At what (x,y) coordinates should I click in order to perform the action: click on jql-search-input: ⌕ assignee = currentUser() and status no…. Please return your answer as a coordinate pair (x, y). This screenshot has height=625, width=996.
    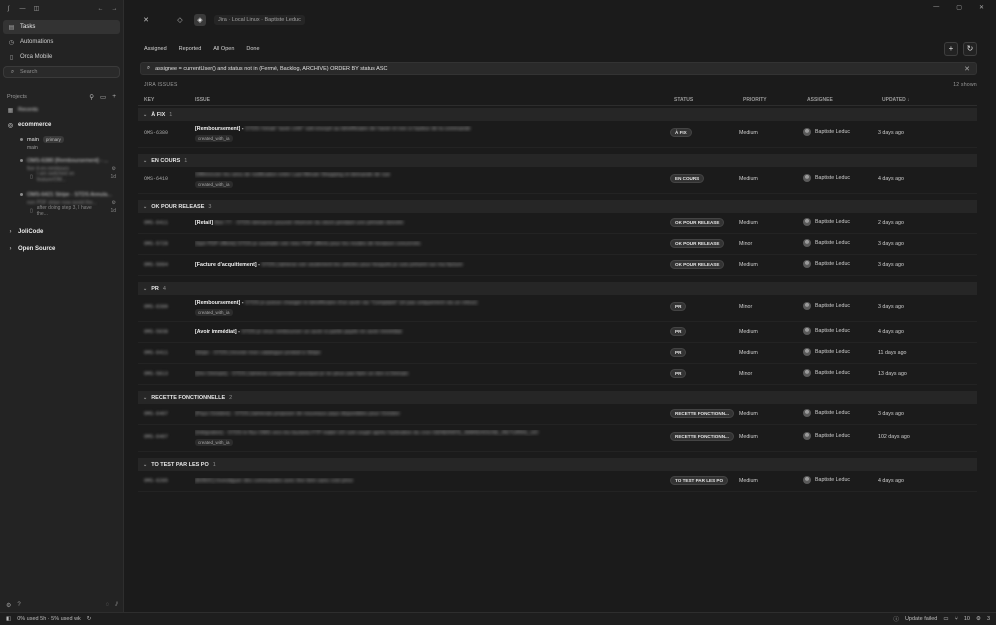
    Looking at the image, I should click on (558, 68).